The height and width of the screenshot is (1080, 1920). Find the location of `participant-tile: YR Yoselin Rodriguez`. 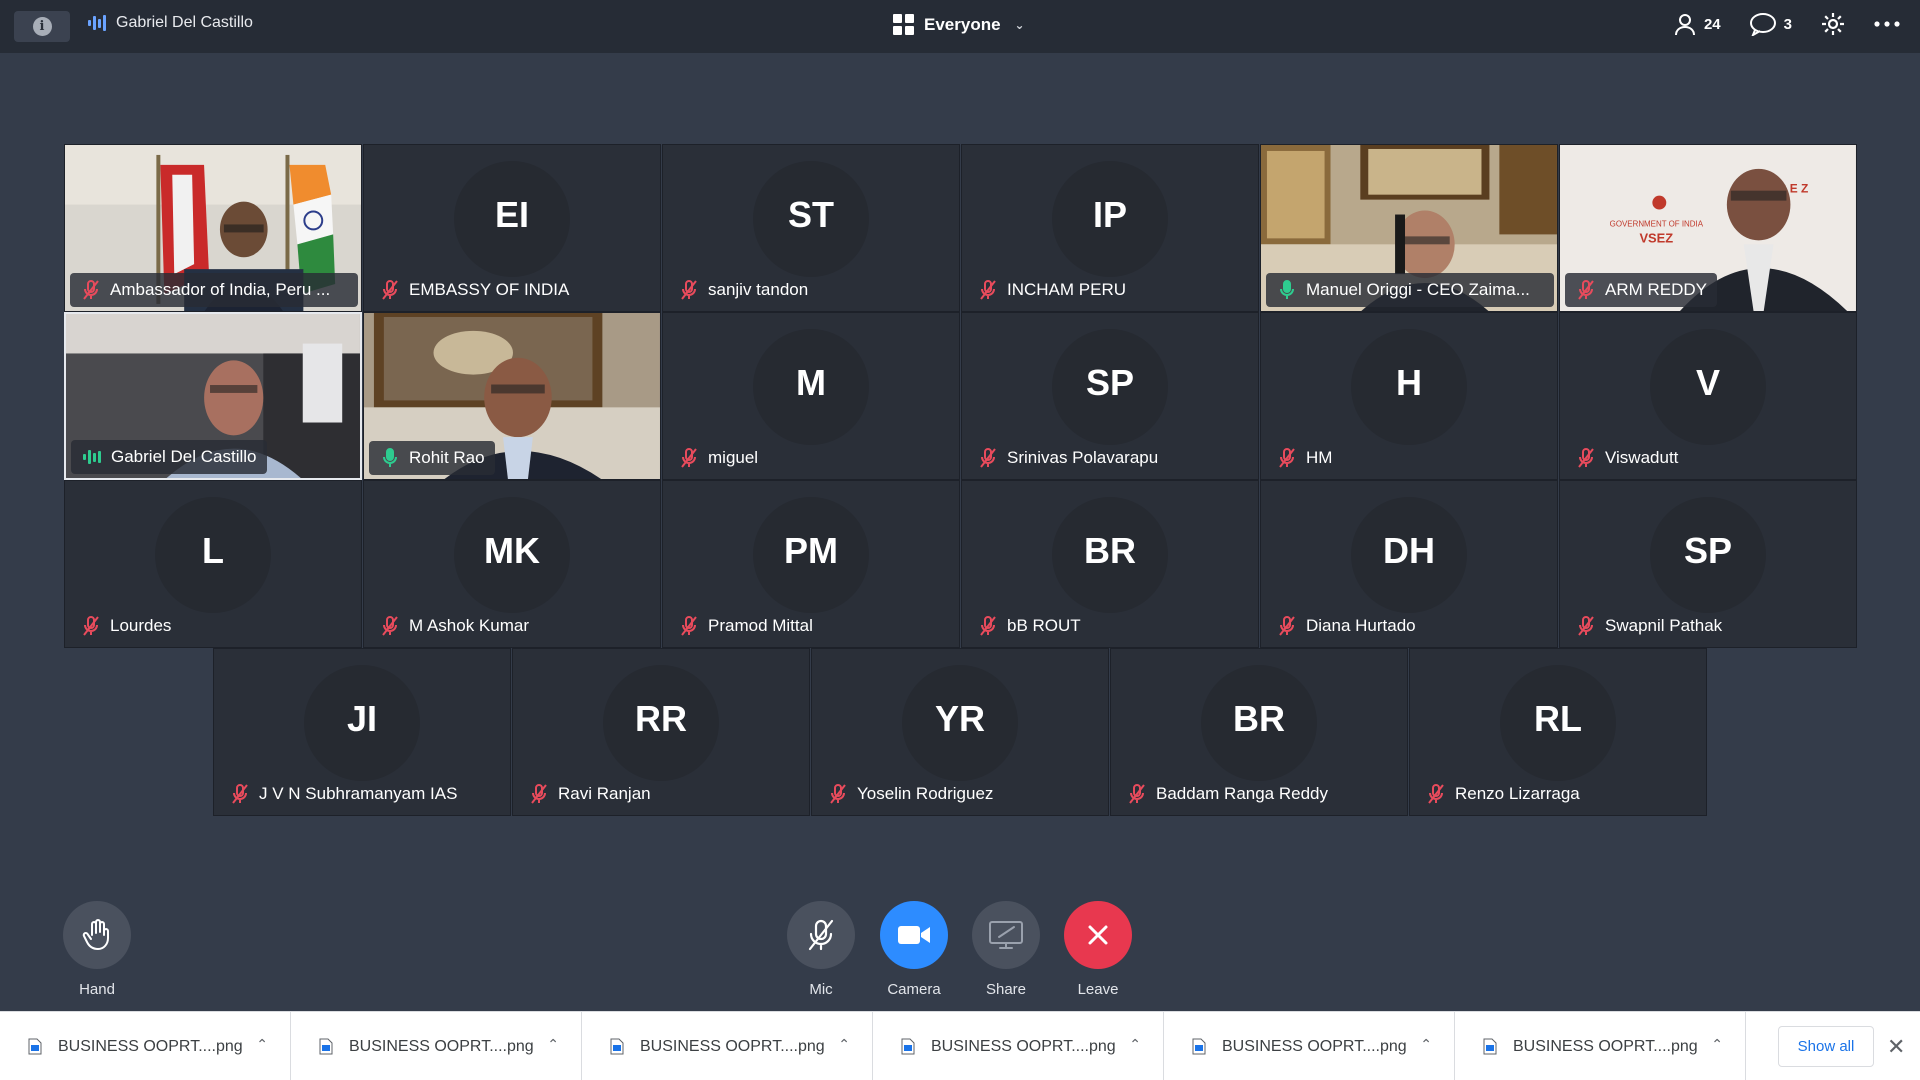

participant-tile: YR Yoselin Rodriguez is located at coordinates (960, 732).